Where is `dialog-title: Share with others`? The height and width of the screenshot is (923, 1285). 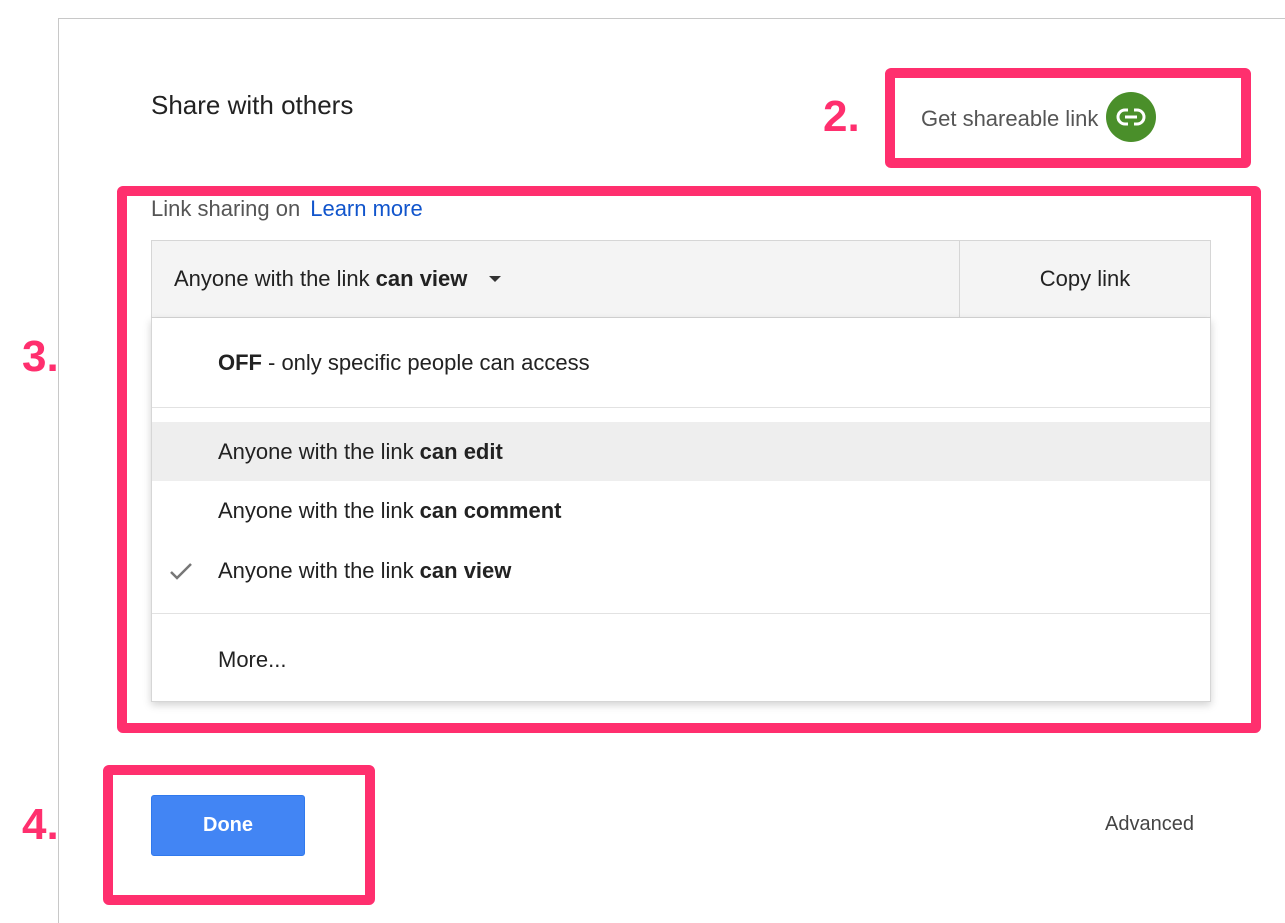
dialog-title: Share with others is located at coordinates (252, 105).